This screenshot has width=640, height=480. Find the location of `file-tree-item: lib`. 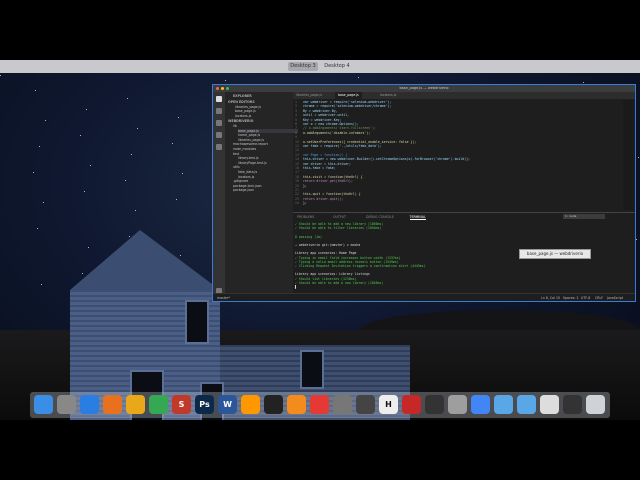

file-tree-item: lib is located at coordinates (235, 126).